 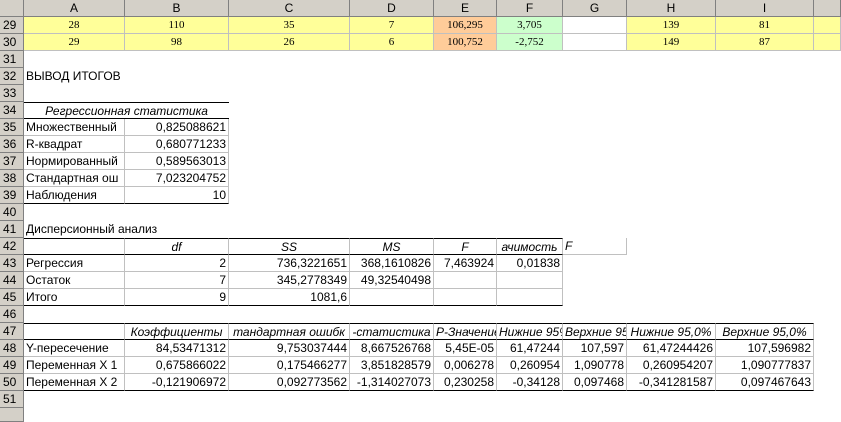 I want to click on cell-f30: -2,752, so click(x=530, y=42).